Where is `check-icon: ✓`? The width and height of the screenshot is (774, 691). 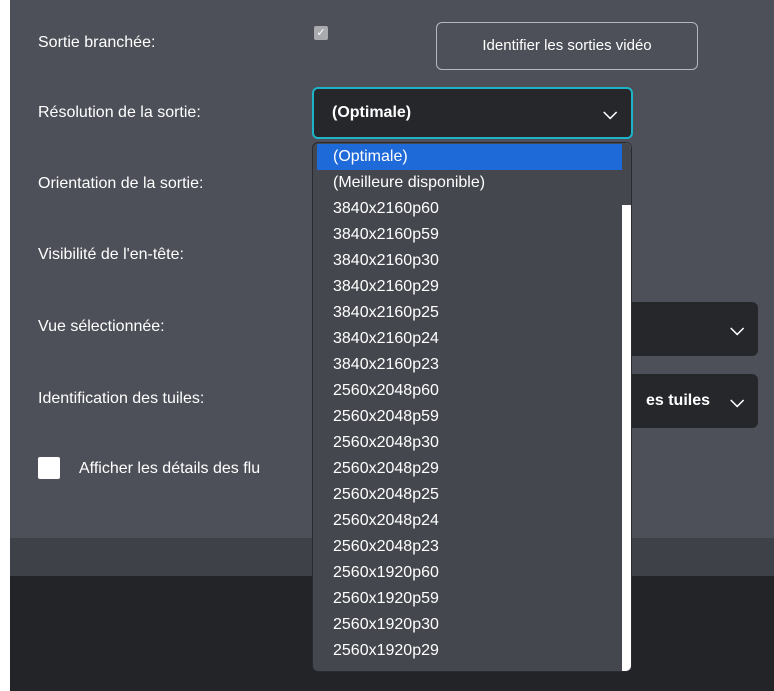 check-icon: ✓ is located at coordinates (321, 33).